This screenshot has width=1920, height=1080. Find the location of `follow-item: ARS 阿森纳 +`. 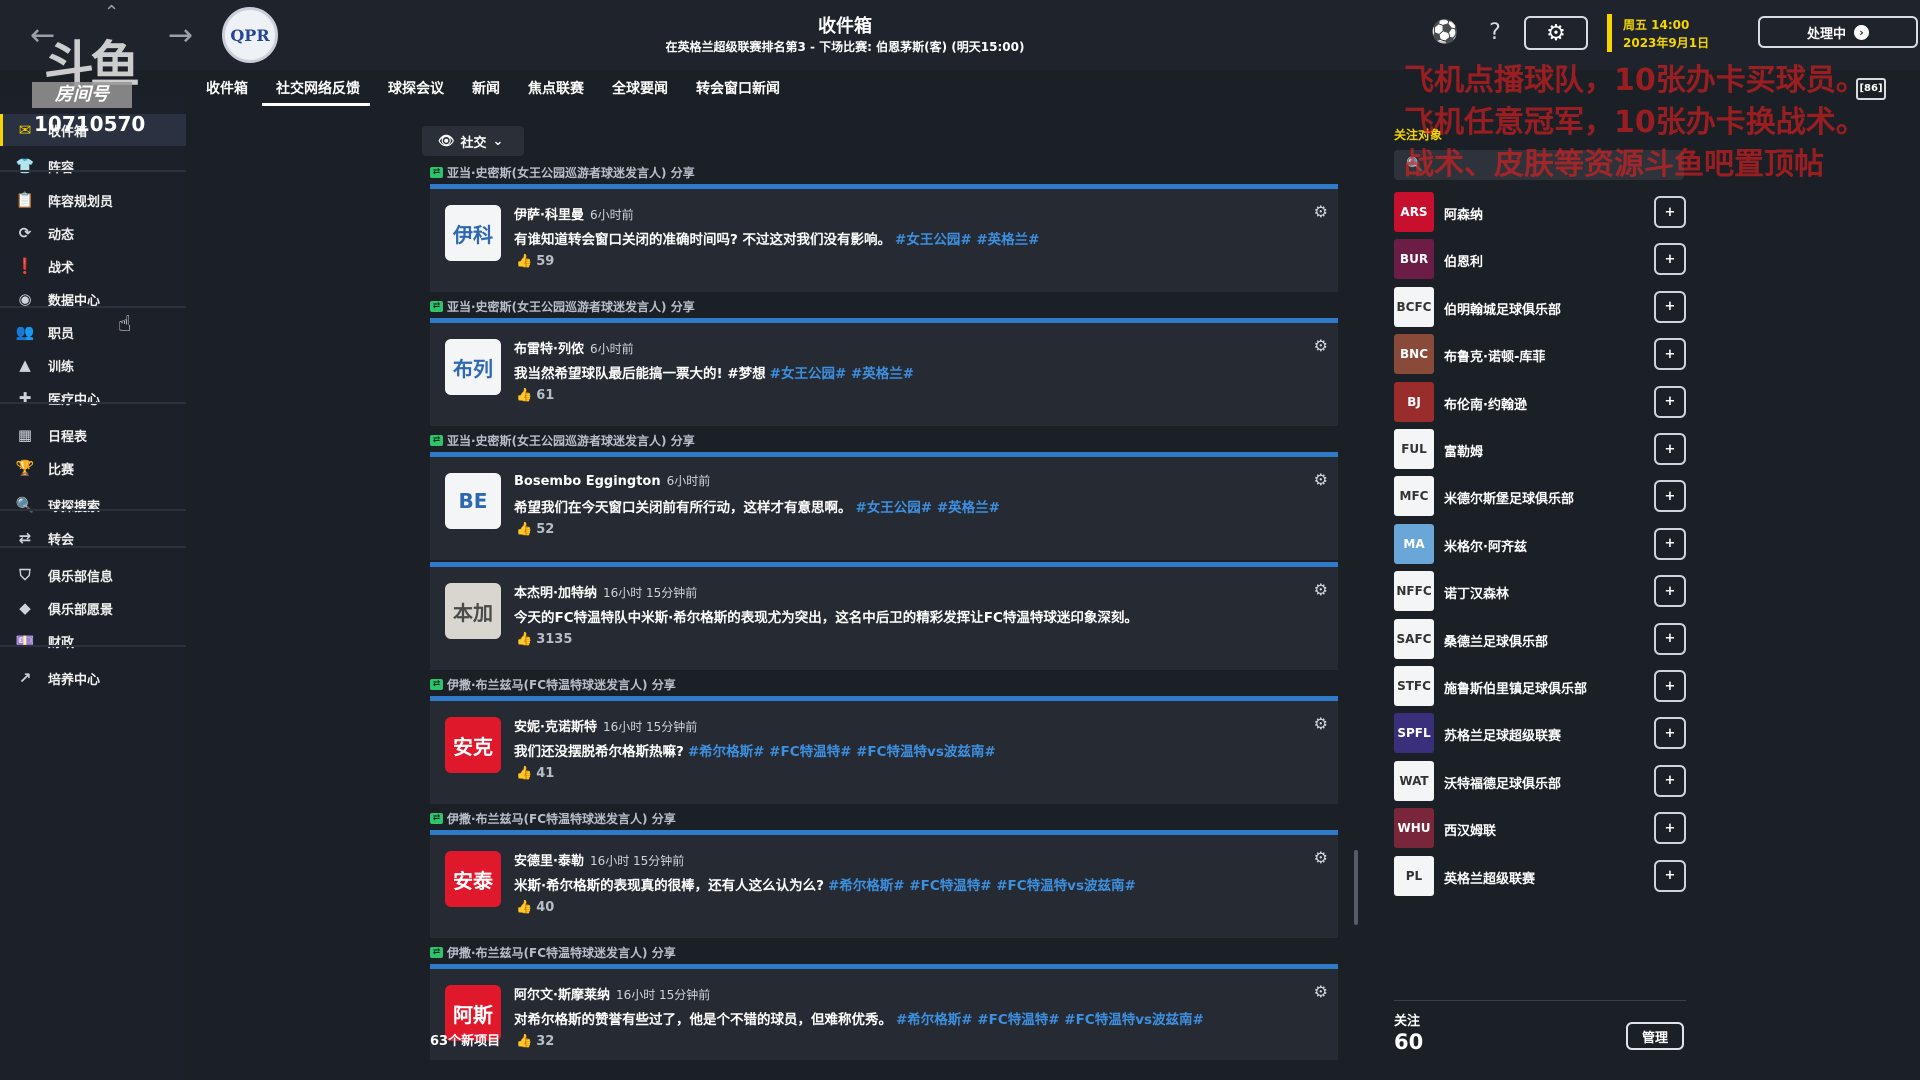

follow-item: ARS 阿森纳 + is located at coordinates (1540, 213).